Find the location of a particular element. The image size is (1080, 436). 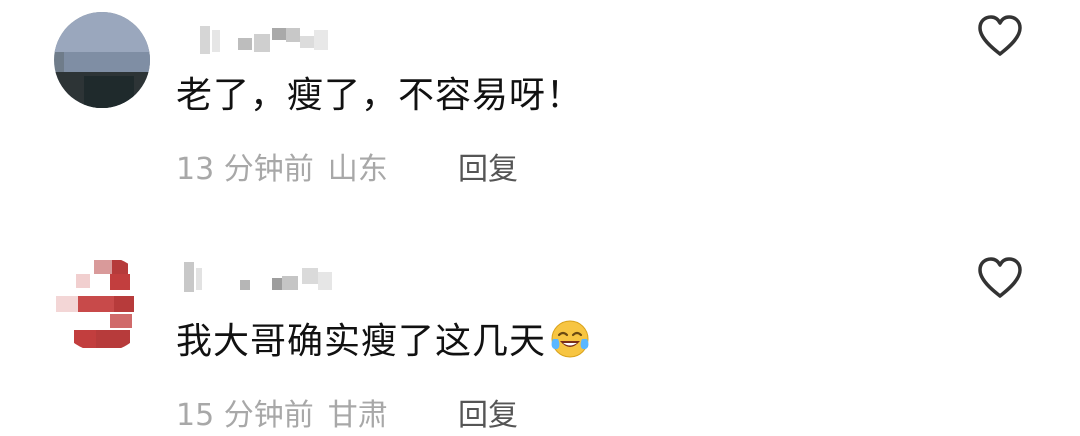

comment-time: 15 分钟前 is located at coordinates (245, 415).